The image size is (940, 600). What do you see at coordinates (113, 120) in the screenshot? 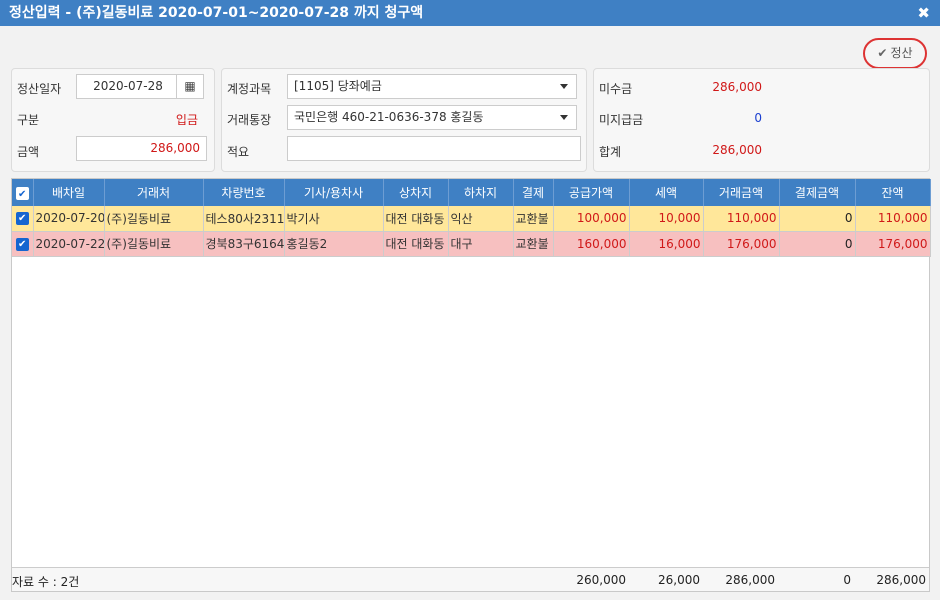
I see `settlement-panel: 정산일자 2020-07-28 ▦ 구분 입금 금액 286,000` at bounding box center [113, 120].